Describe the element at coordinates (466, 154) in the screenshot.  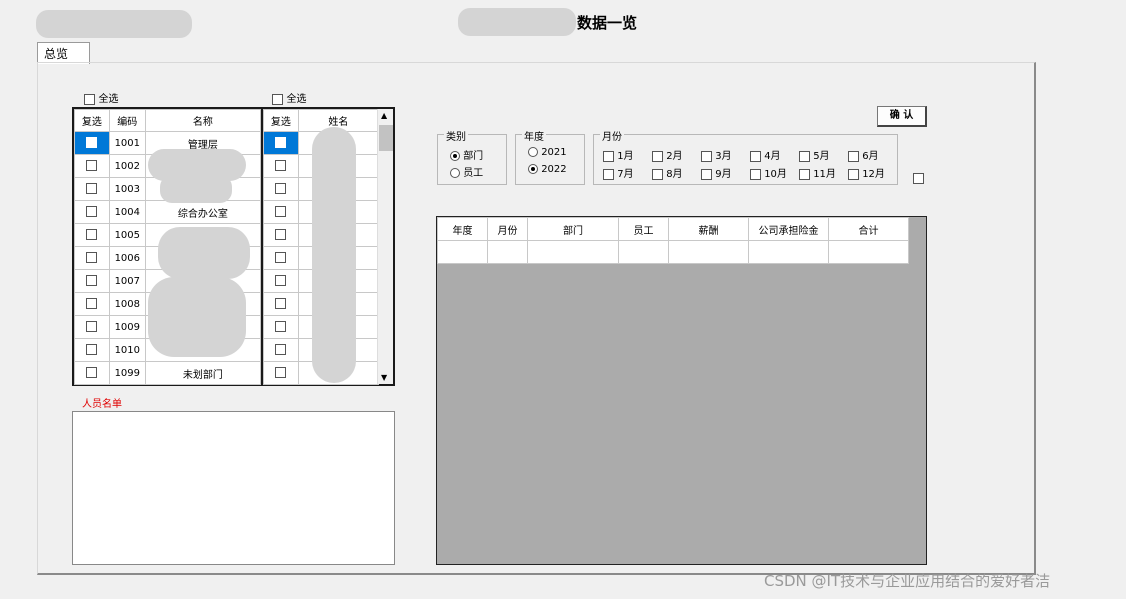
I see `category-option-dept: 部门` at that location.